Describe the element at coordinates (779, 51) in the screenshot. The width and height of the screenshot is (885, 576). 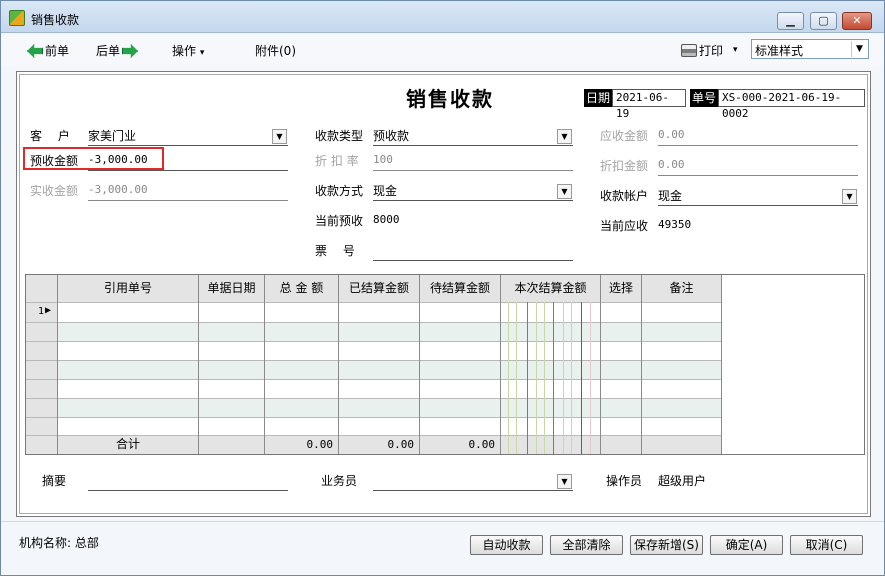
I see `print-style-value: 标准样式` at that location.